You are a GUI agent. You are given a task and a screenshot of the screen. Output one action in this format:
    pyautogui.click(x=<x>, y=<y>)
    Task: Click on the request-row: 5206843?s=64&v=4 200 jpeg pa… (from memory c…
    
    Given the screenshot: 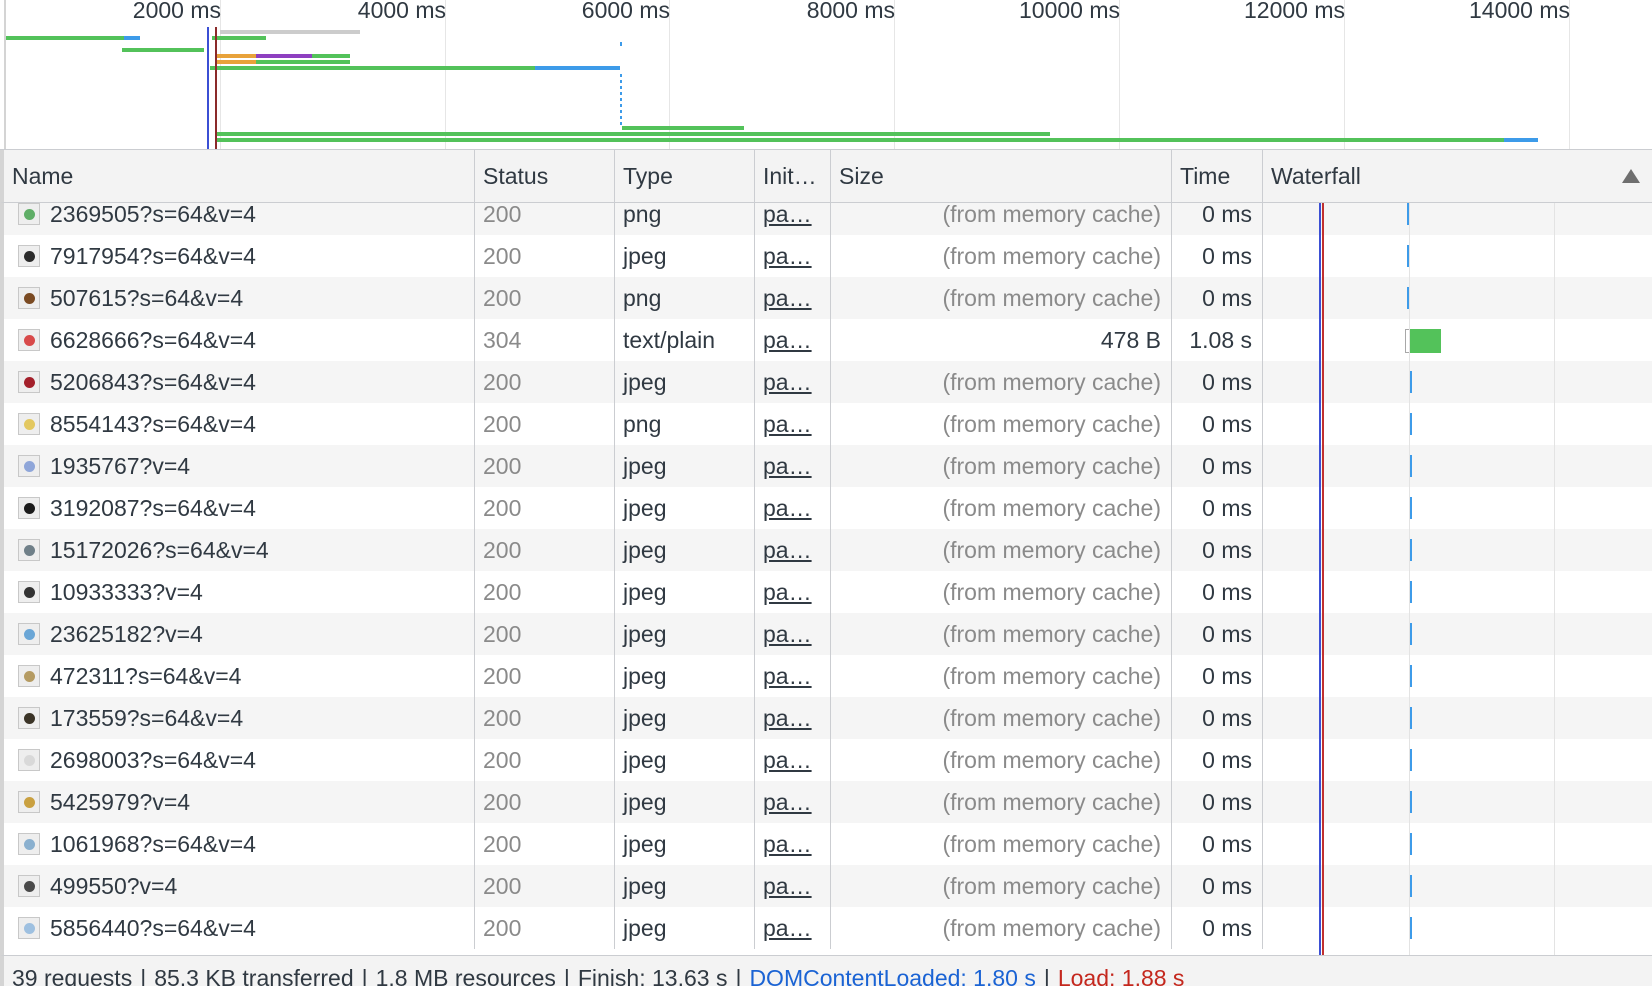 What is the action you would take?
    pyautogui.click(x=828, y=382)
    